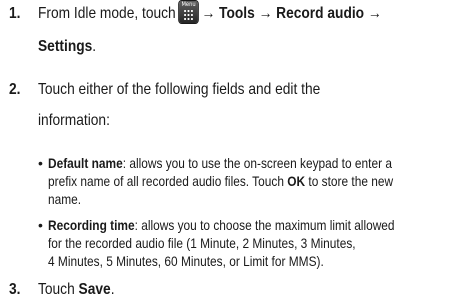  What do you see at coordinates (65, 199) in the screenshot?
I see `default-name-line-3: name.` at bounding box center [65, 199].